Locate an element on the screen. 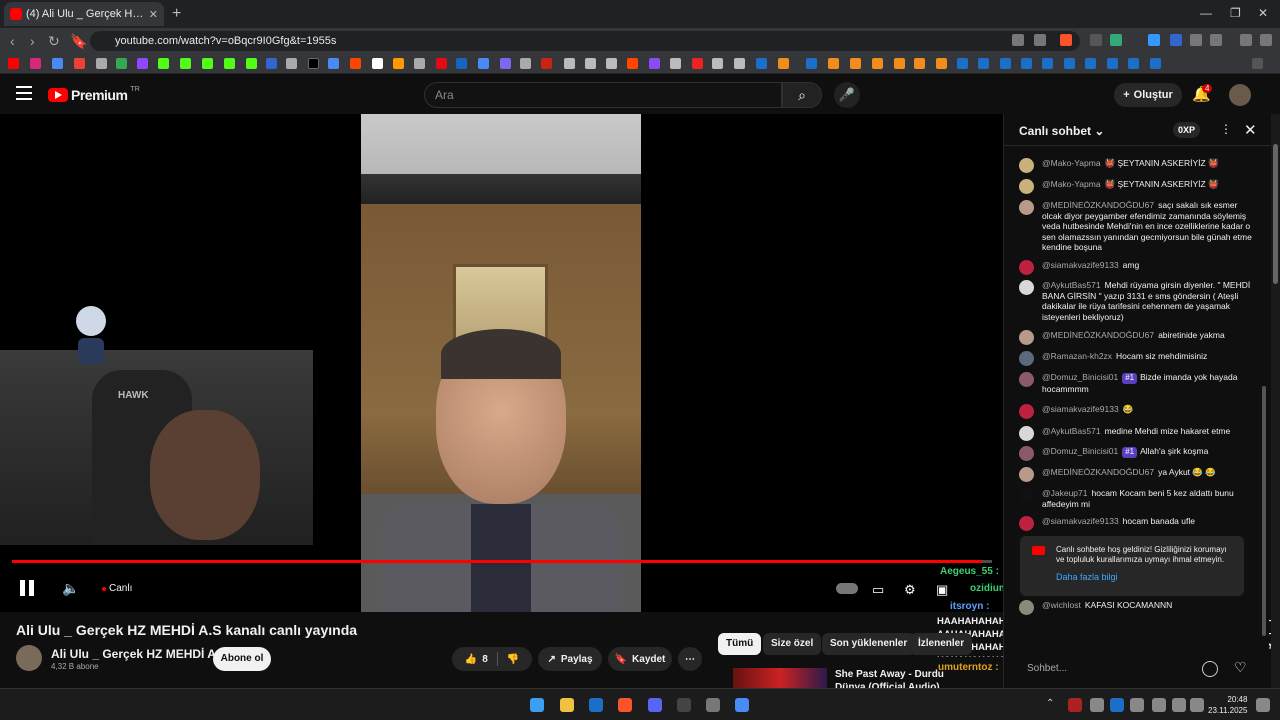 This screenshot has width=1280, height=720. subscribe-button: Abone ol is located at coordinates (242, 659).